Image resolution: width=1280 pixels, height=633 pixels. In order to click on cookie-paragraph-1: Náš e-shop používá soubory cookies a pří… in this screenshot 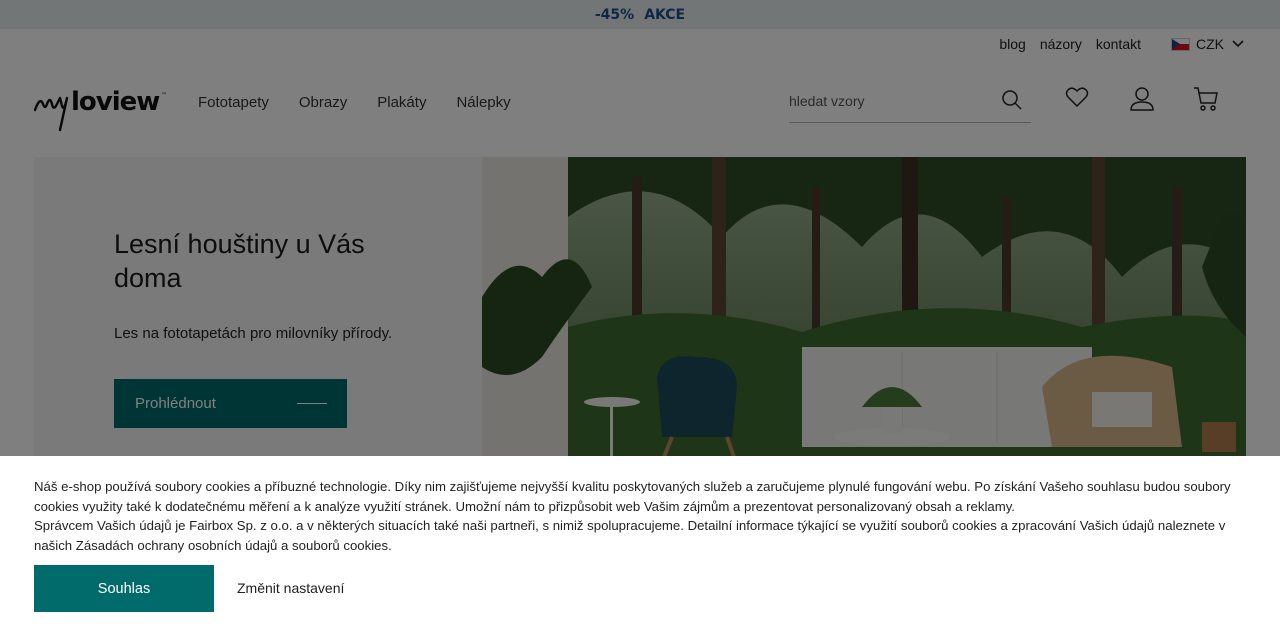, I will do `click(632, 496)`.